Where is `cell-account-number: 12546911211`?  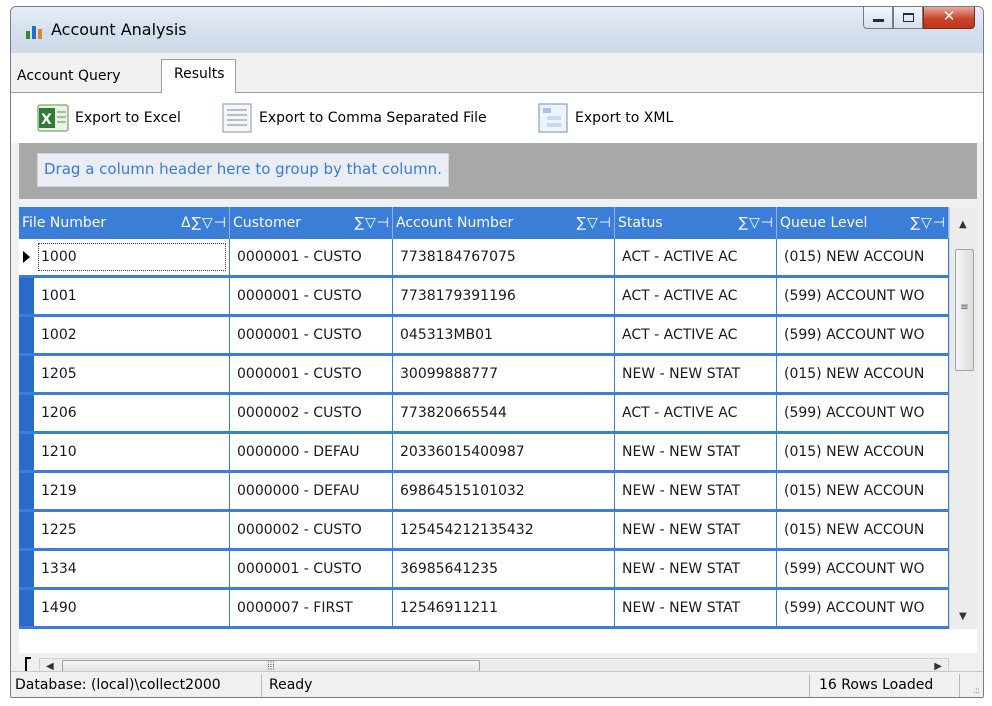
cell-account-number: 12546911211 is located at coordinates (504, 608).